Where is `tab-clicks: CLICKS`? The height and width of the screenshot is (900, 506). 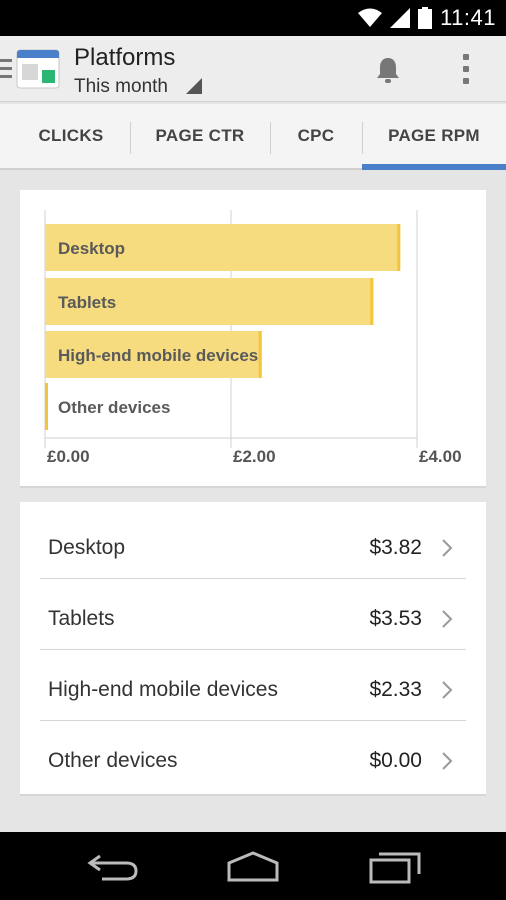 tab-clicks: CLICKS is located at coordinates (71, 136).